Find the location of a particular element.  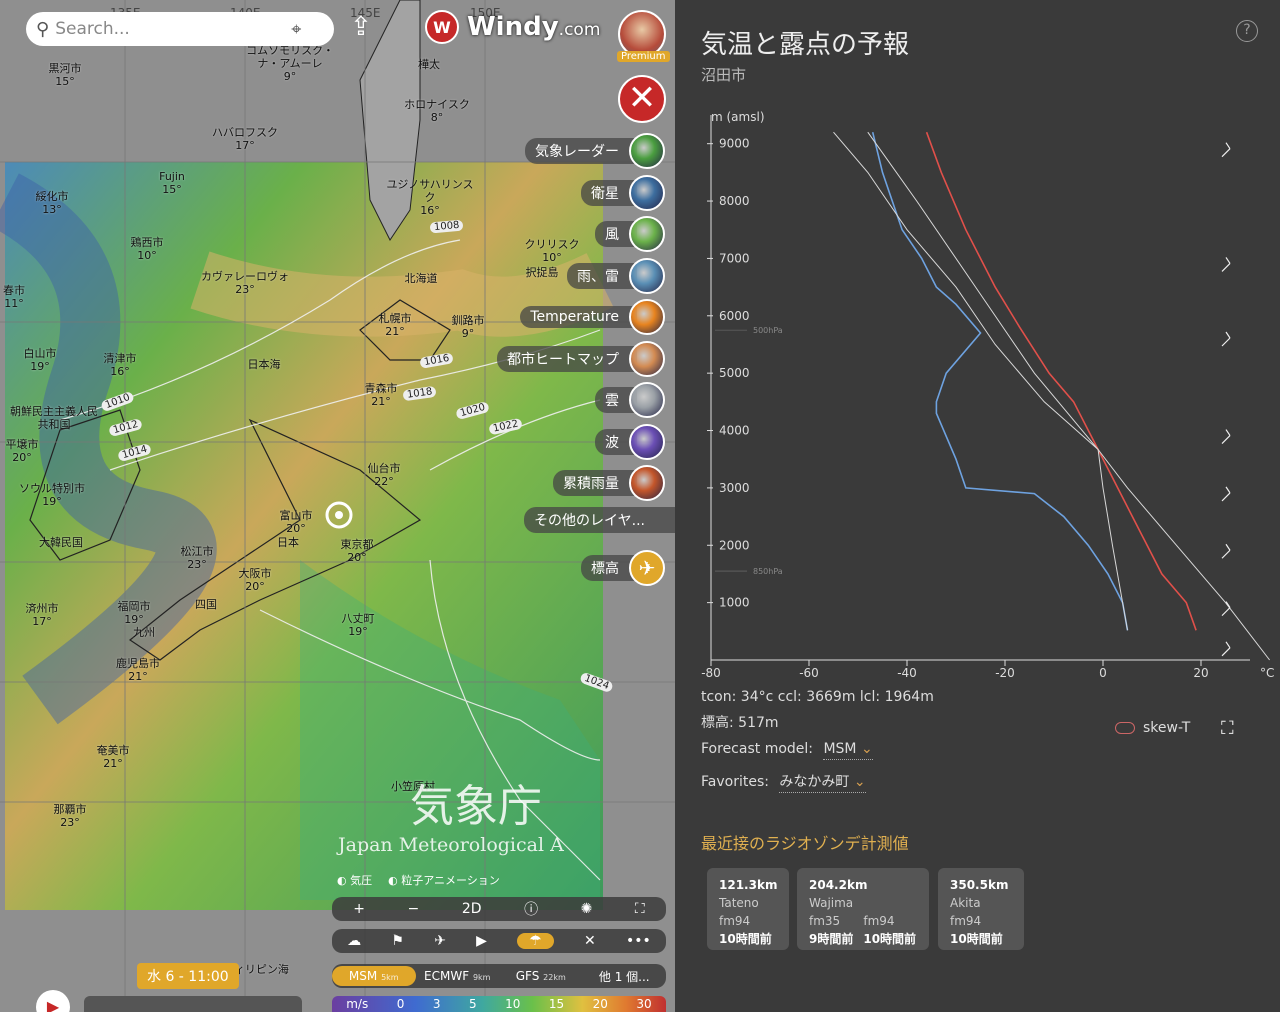

x-tick-label: 20 is located at coordinates (1200, 673).